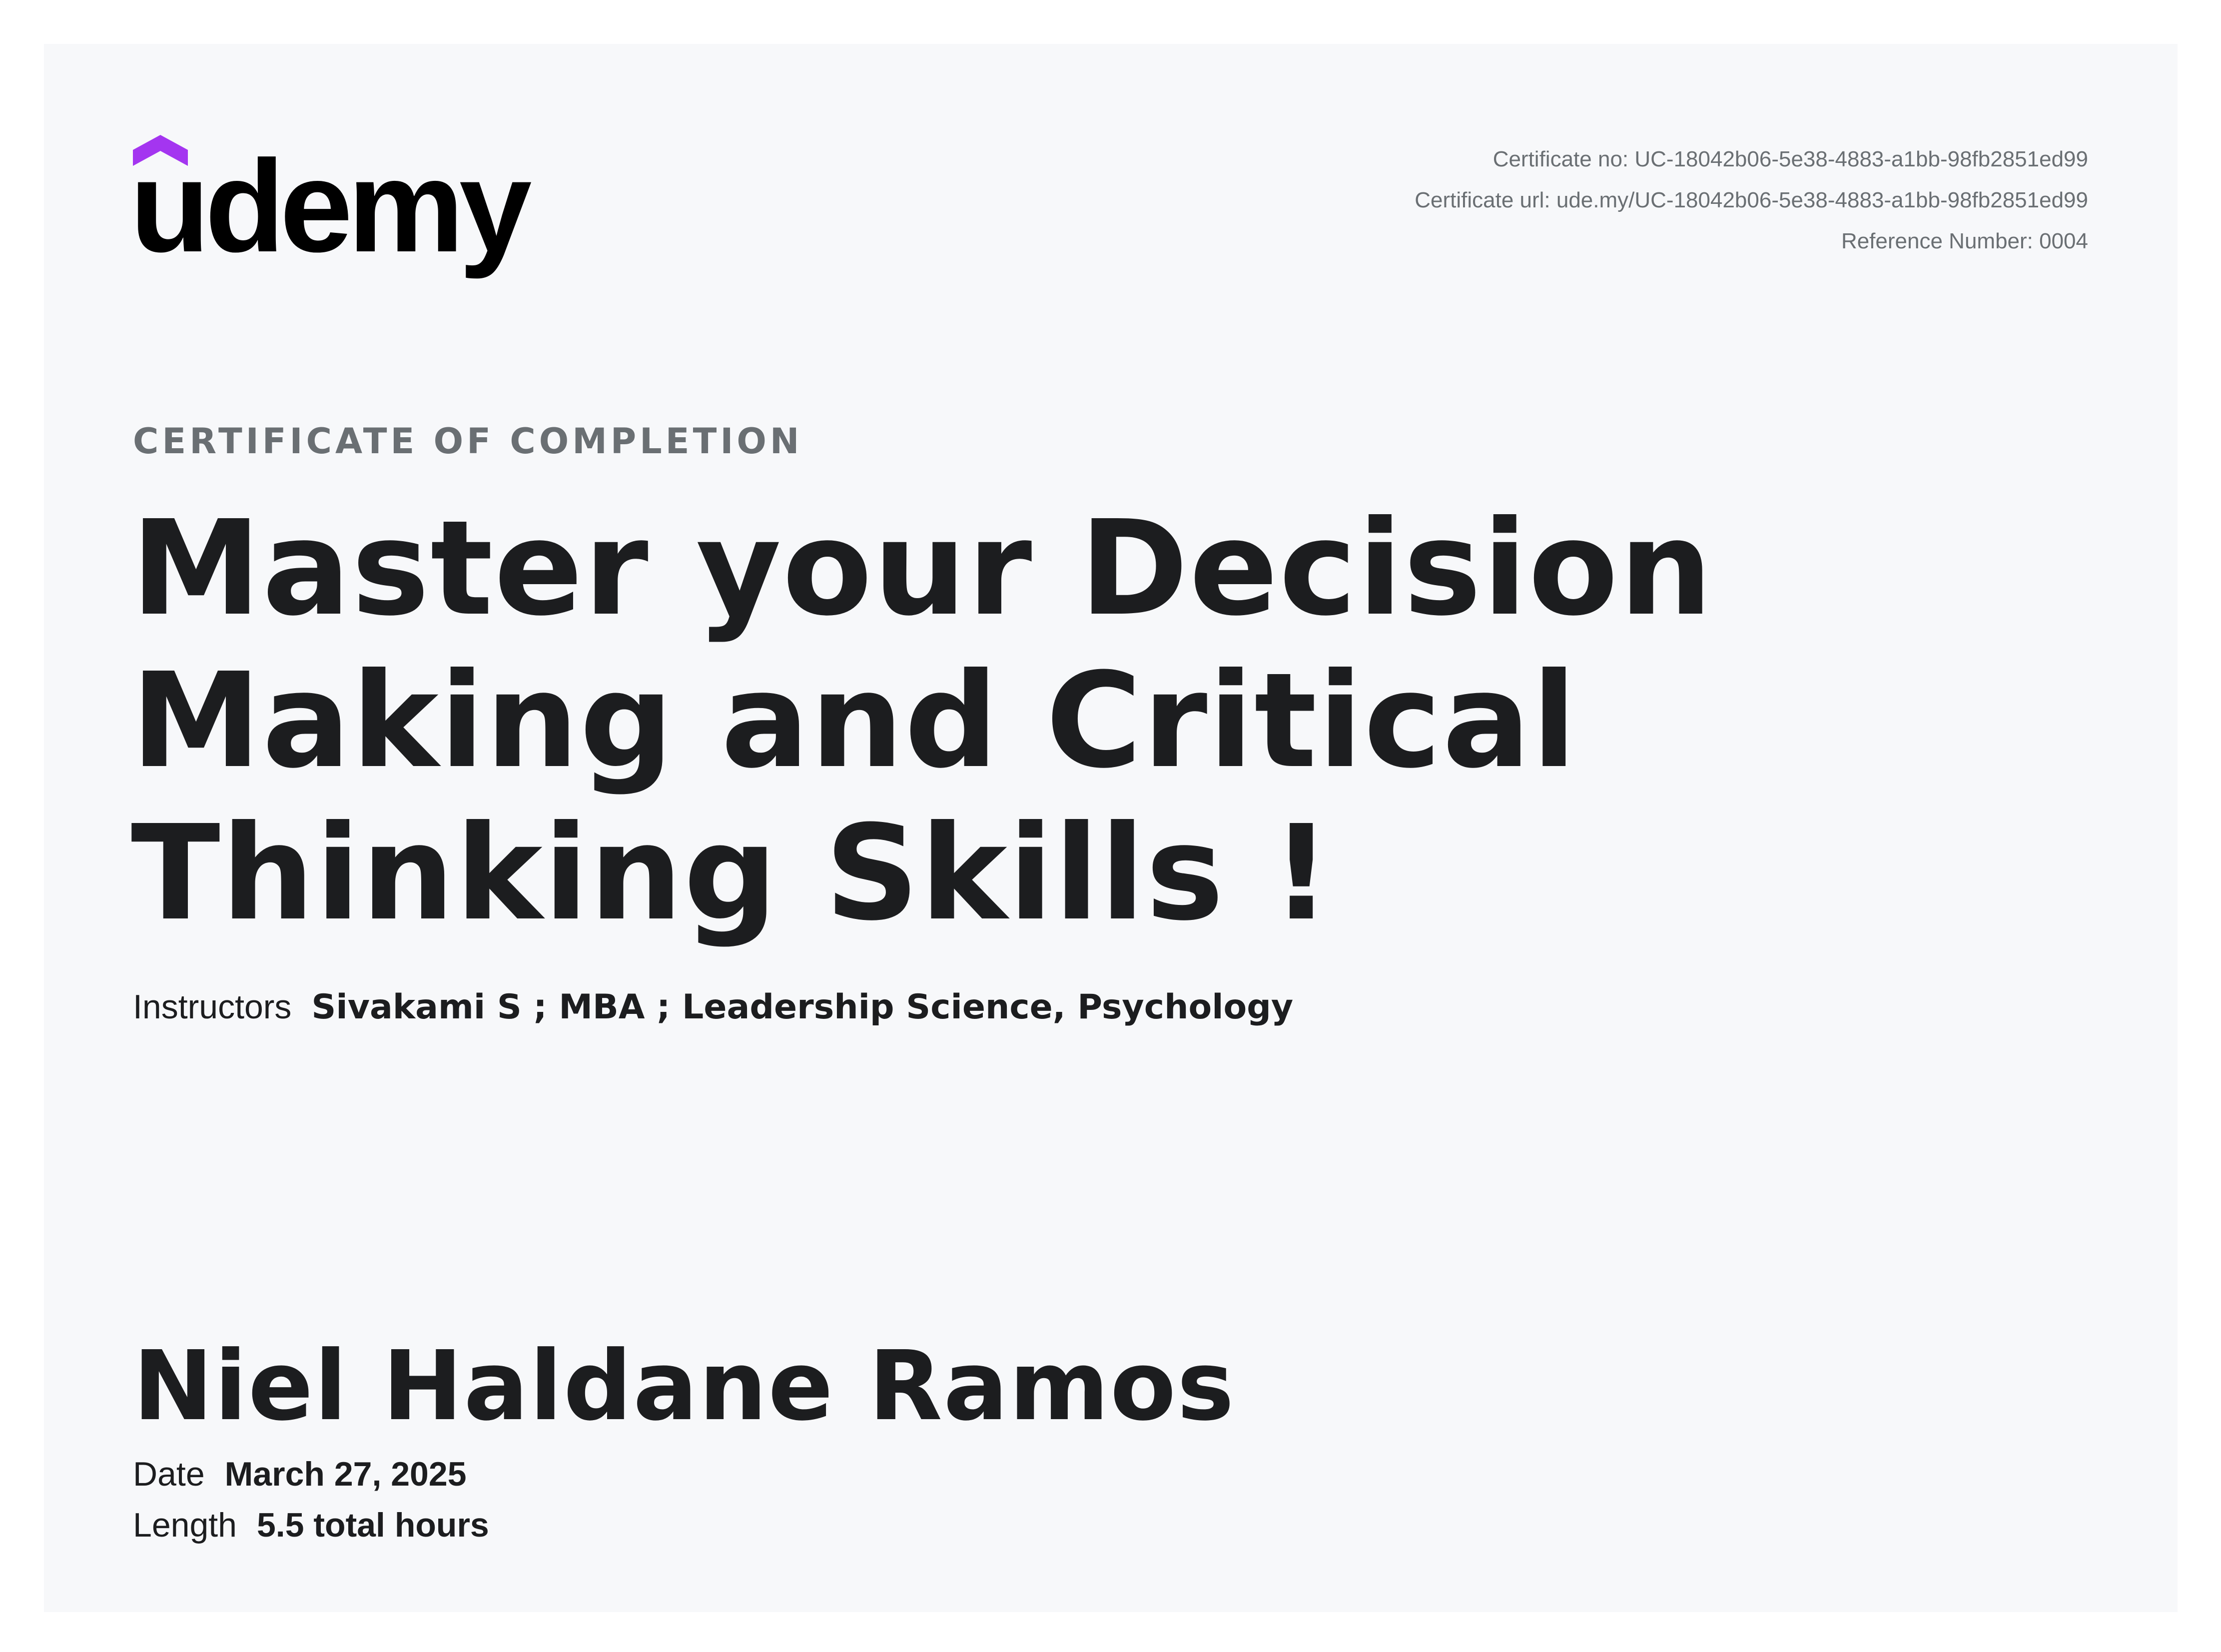 The height and width of the screenshot is (1652, 2221). I want to click on length-row: Length 5.5 total hours, so click(311, 1526).